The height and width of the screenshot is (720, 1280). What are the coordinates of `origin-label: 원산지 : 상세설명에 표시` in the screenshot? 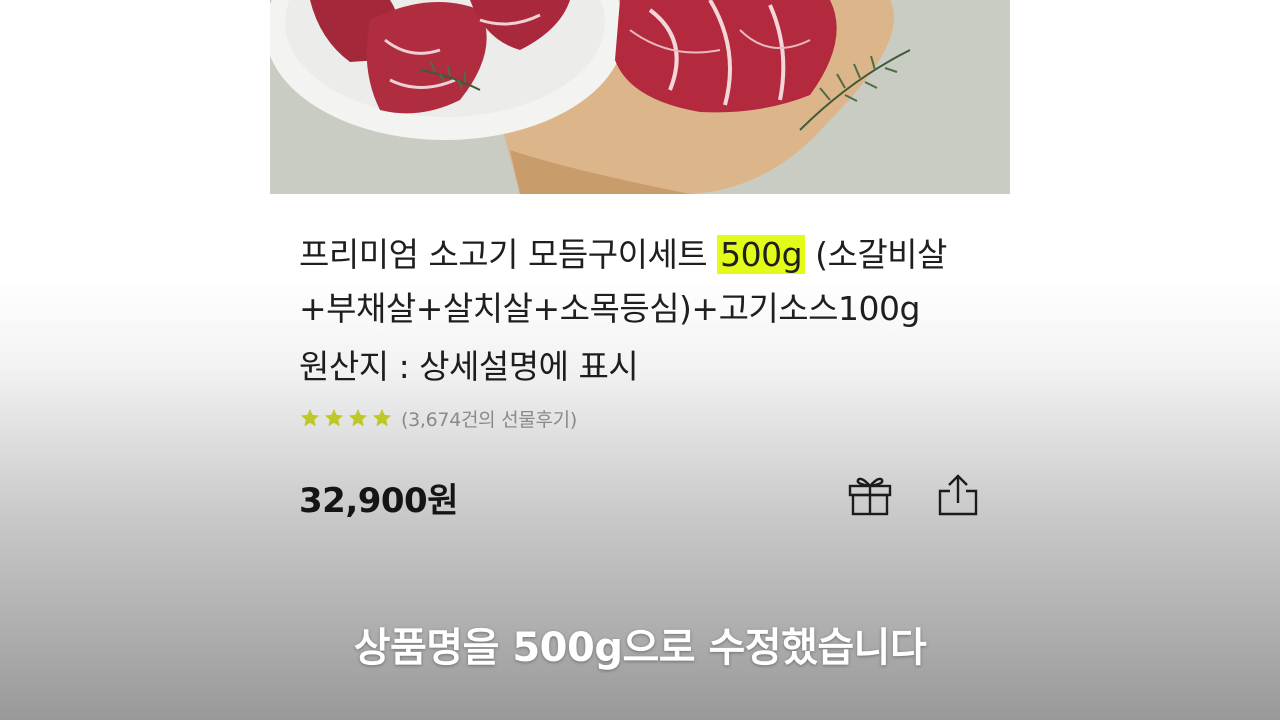 It's located at (469, 366).